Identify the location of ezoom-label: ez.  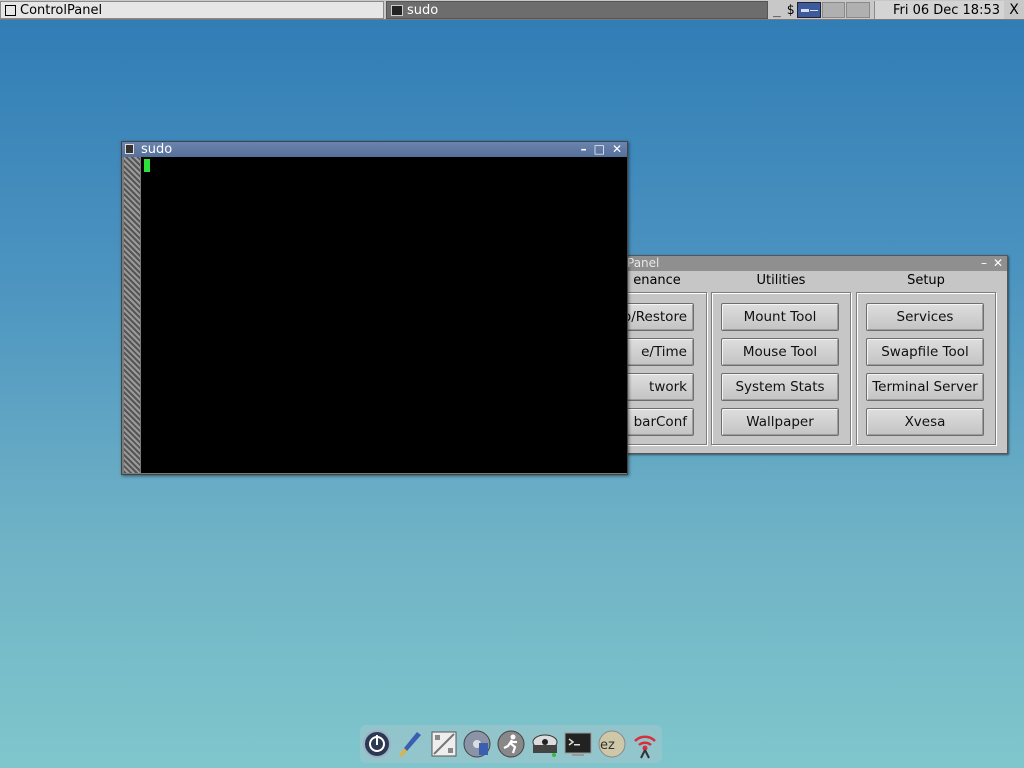
(607, 745).